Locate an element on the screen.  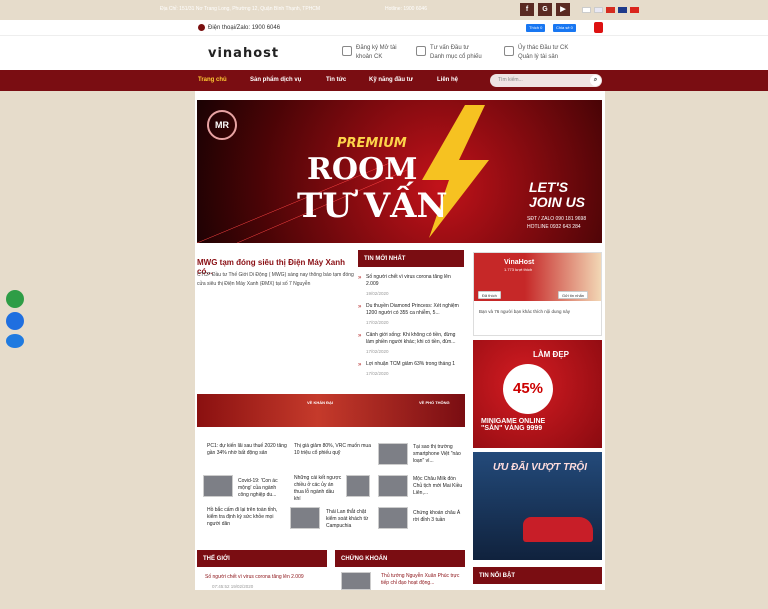
phone-icon is located at coordinates (201, 27).